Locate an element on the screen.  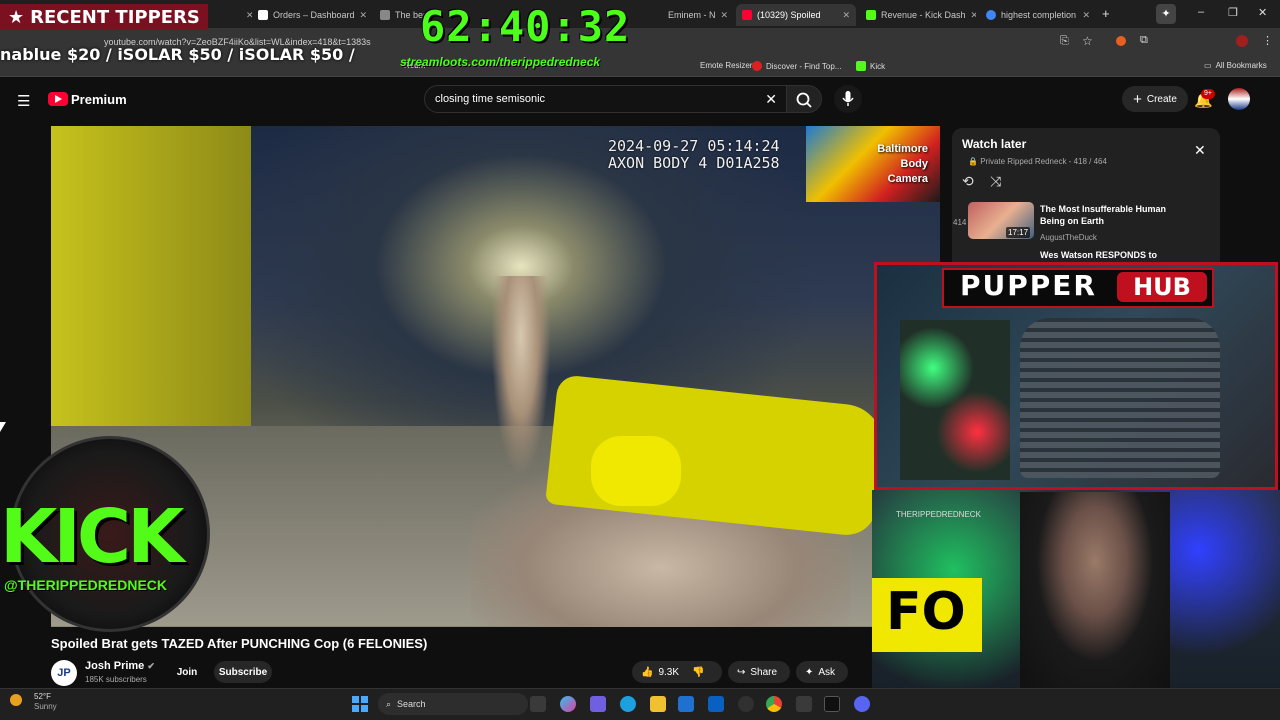
mouse-cursor-icon is located at coordinates (3, 427).